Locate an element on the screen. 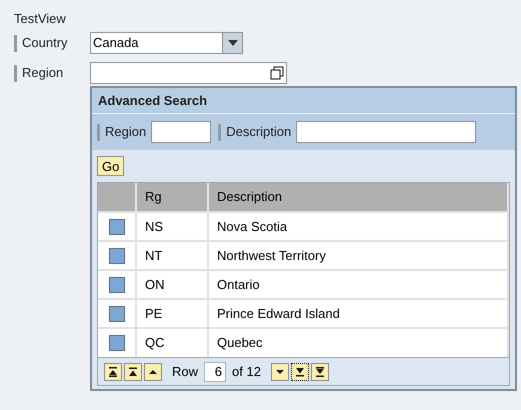 Image resolution: width=521 pixels, height=410 pixels. region-field is located at coordinates (188, 73).